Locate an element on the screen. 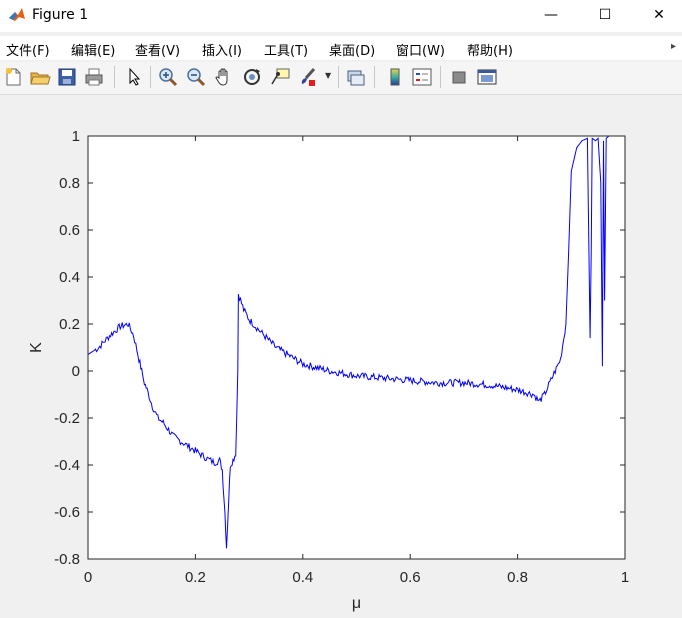 Image resolution: width=682 pixels, height=618 pixels. y-tick-label: -0.6 is located at coordinates (67, 512).